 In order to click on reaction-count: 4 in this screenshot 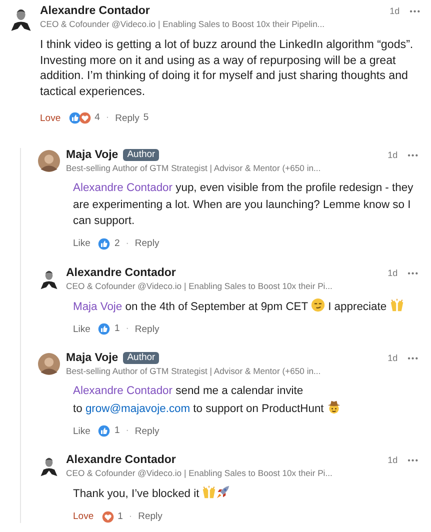, I will do `click(97, 118)`.